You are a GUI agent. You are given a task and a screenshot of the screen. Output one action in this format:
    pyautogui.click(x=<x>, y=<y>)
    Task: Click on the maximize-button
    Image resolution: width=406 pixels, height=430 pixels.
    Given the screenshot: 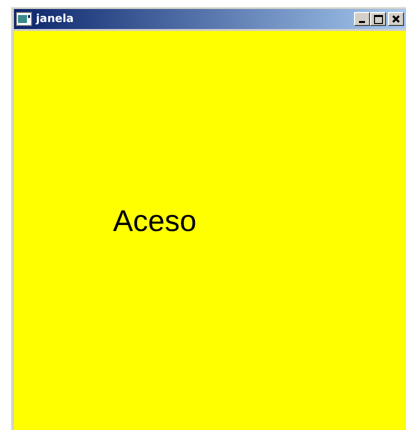 What is the action you would take?
    pyautogui.click(x=378, y=19)
    